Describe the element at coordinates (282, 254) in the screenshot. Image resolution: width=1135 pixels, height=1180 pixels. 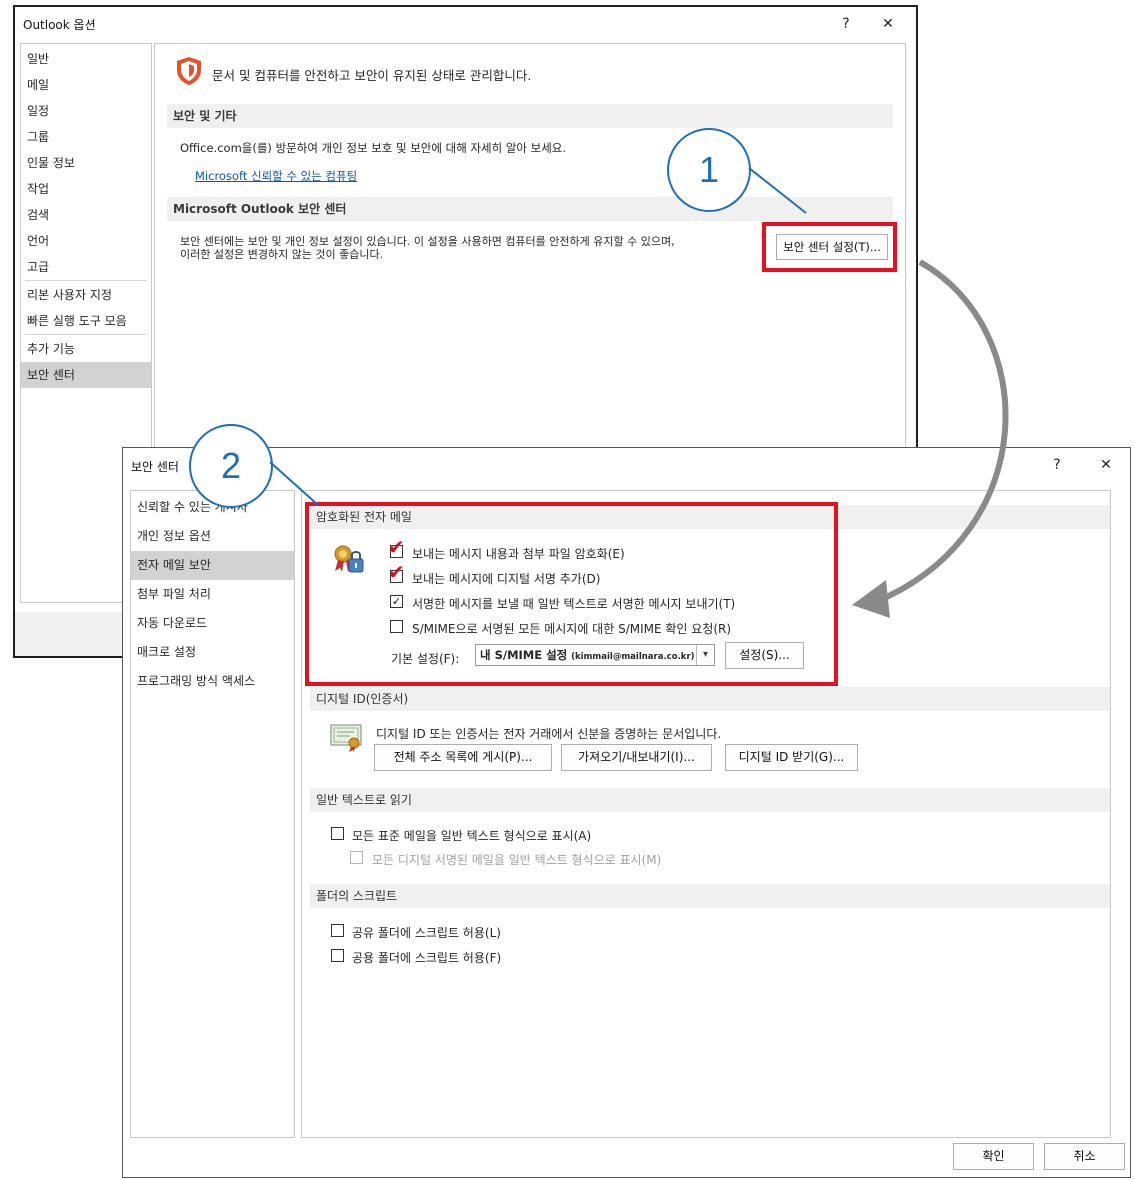
I see `trust-text-line2: 이러한 설정은 변경하지 않는 것이 좋습니다.` at that location.